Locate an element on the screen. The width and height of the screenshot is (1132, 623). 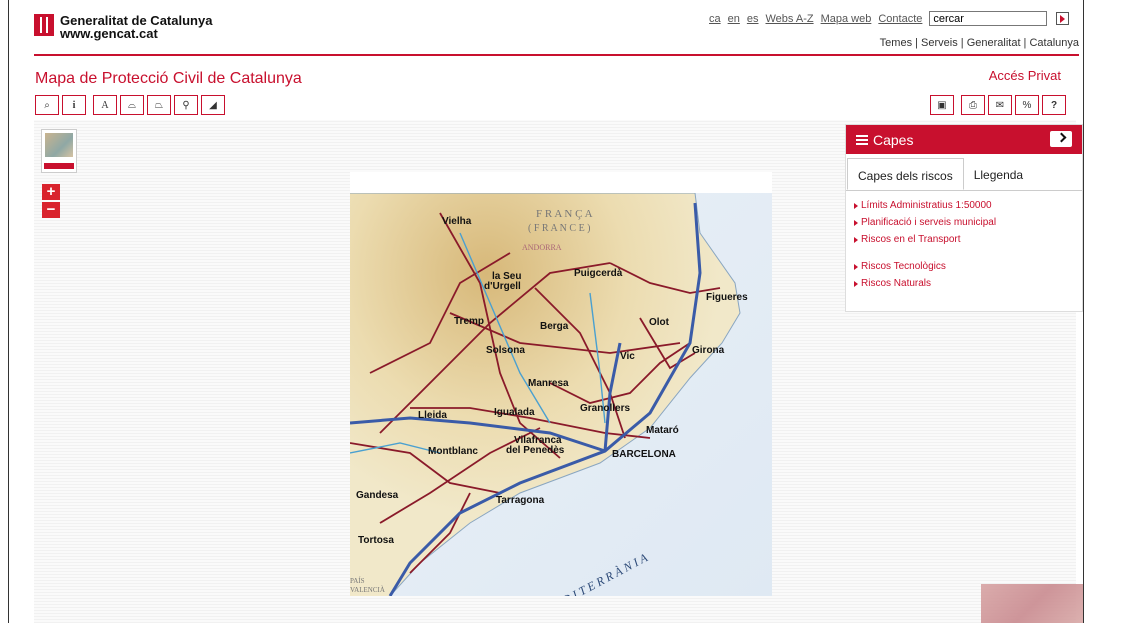
svg-text: Girona is located at coordinates (708, 350).